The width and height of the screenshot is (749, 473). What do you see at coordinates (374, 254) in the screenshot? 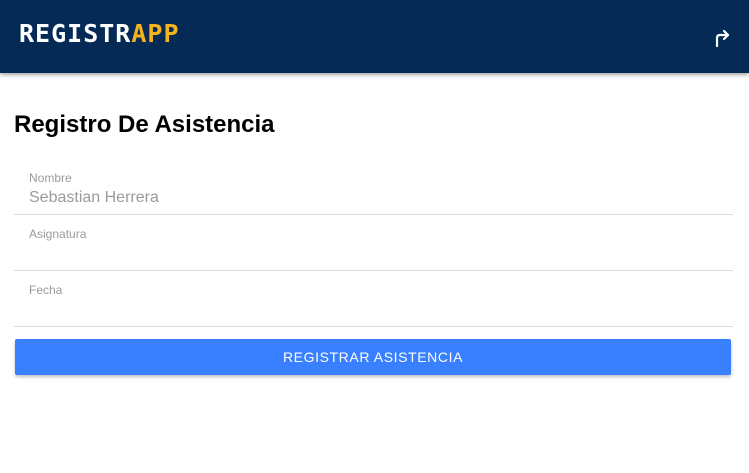
I see `asignatura-input` at bounding box center [374, 254].